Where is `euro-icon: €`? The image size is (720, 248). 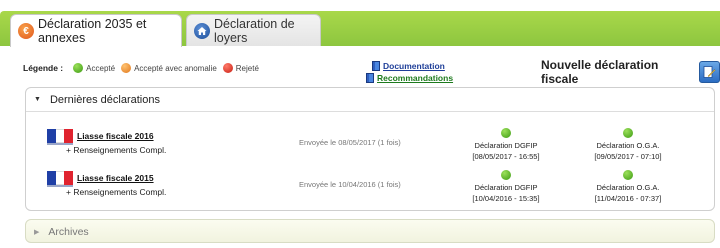 euro-icon: € is located at coordinates (26, 31).